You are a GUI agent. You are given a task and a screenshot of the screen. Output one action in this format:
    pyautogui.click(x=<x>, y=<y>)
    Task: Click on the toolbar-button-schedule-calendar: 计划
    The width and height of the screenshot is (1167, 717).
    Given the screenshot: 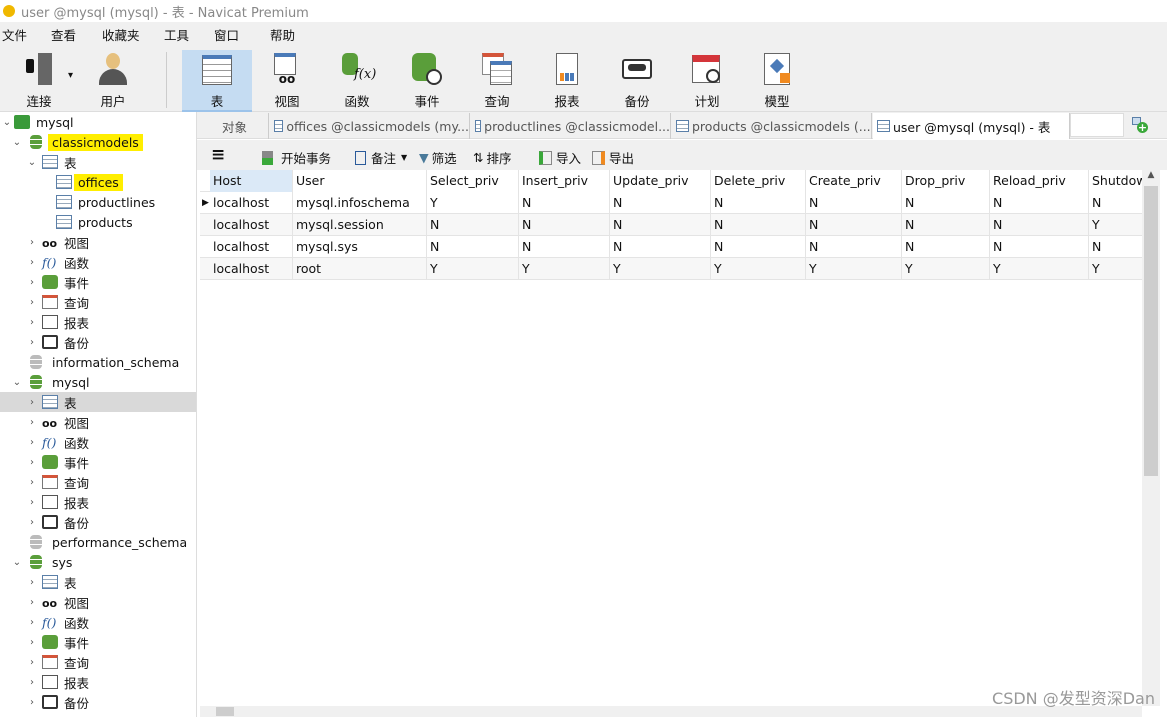 What is the action you would take?
    pyautogui.click(x=707, y=81)
    